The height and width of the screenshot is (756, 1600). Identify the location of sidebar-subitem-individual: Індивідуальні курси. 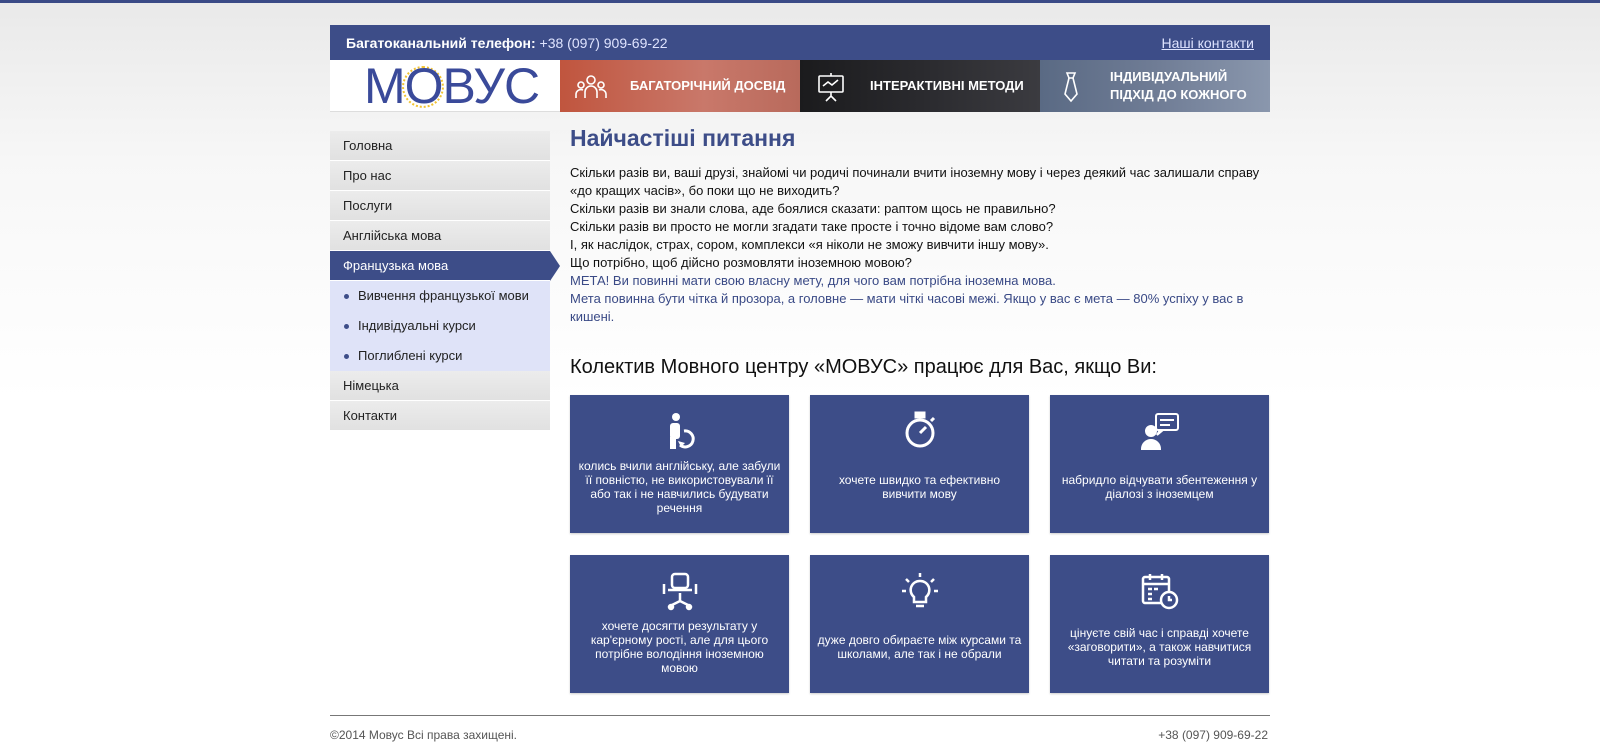
(440, 326).